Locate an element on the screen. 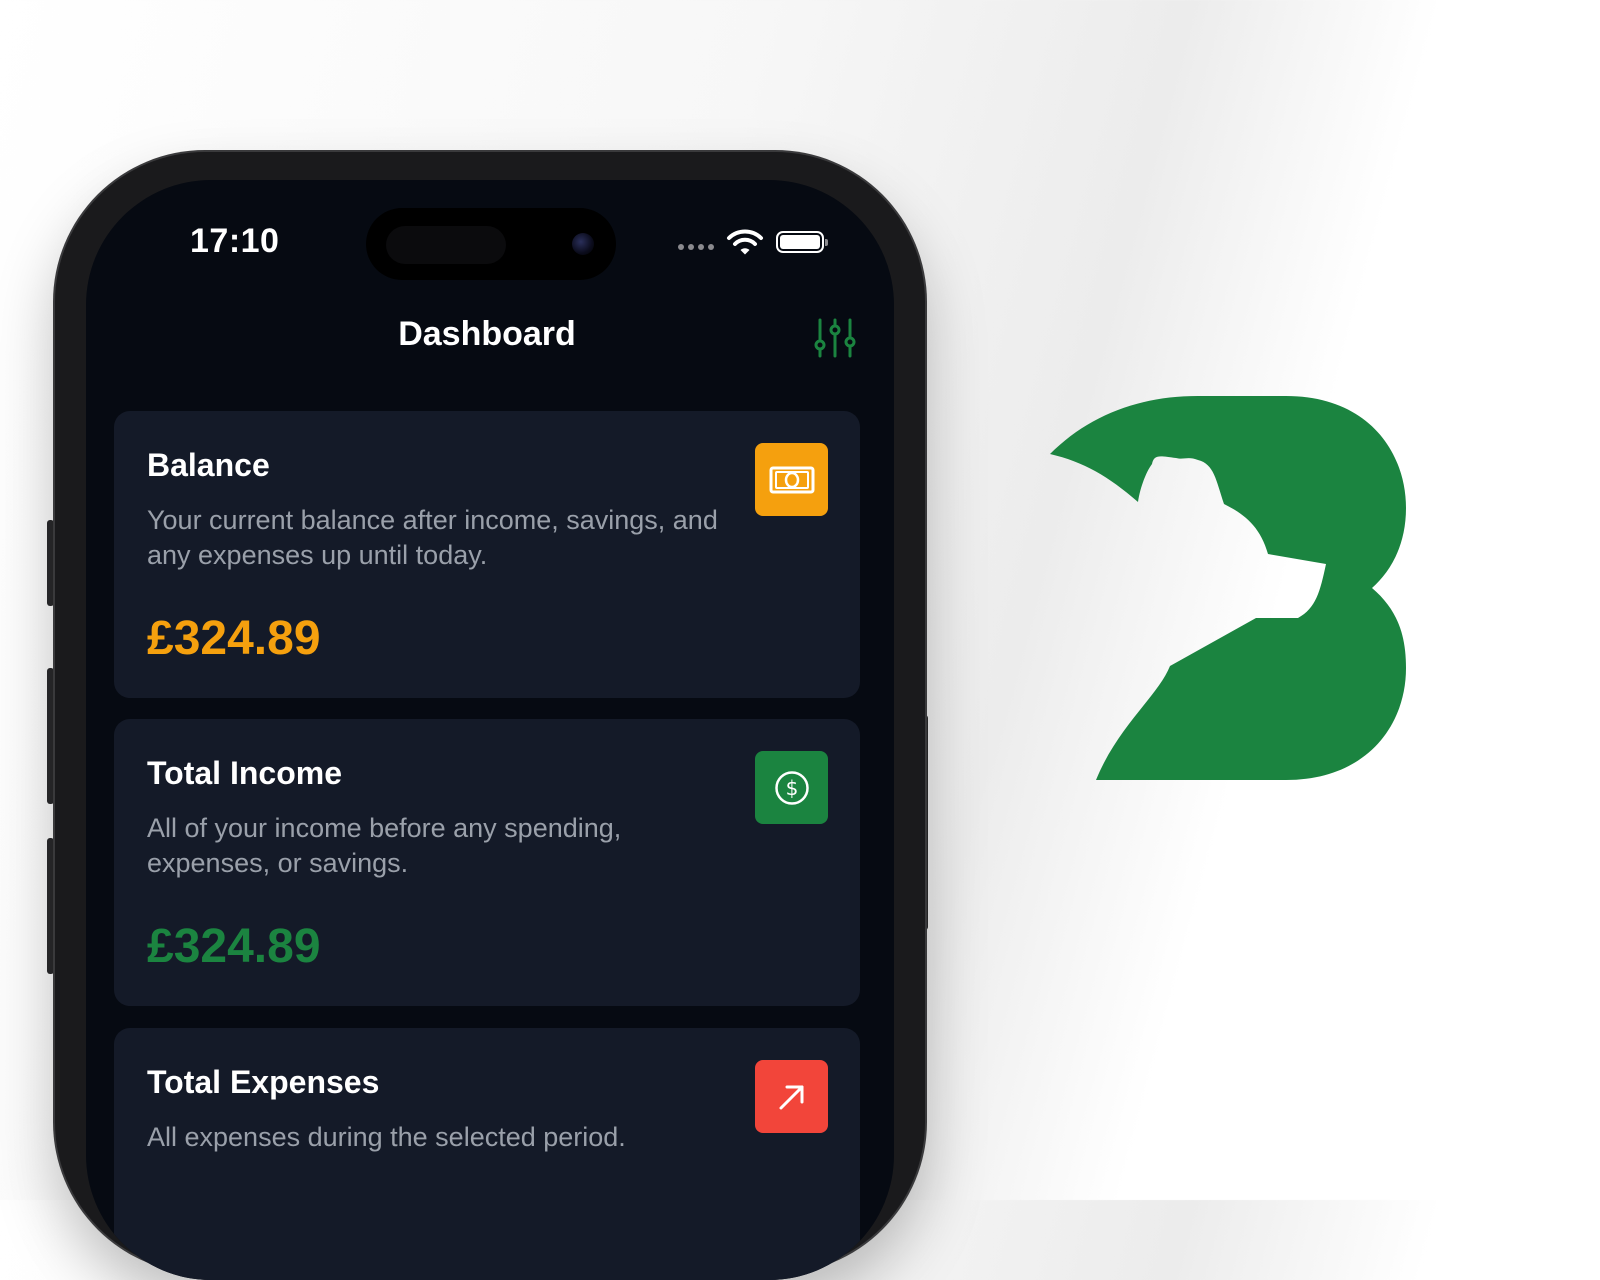  side-button-action is located at coordinates (50, 563).